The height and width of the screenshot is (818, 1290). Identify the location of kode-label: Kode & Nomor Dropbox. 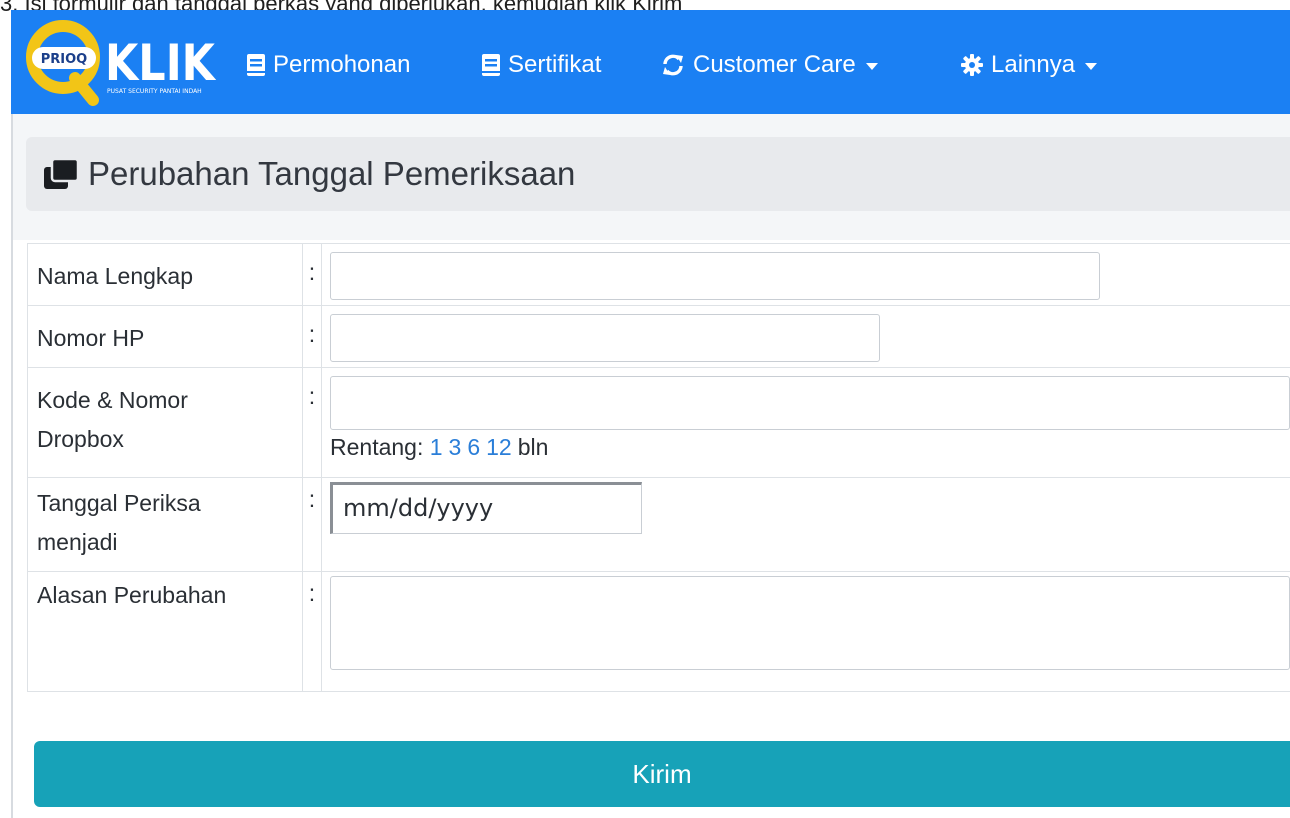
(165, 422).